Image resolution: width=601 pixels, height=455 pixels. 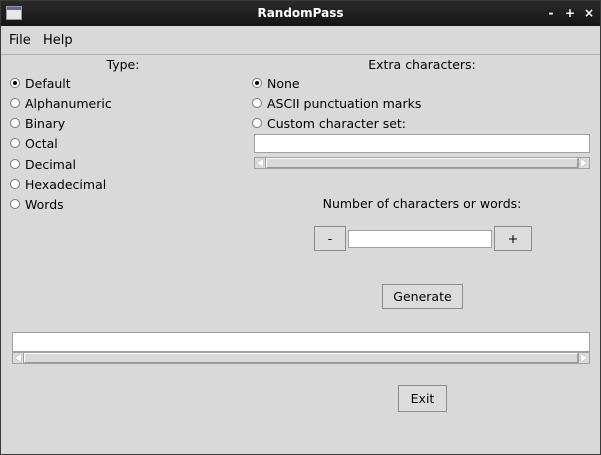 I want to click on radio-label: Alphanumeric, so click(x=68, y=103).